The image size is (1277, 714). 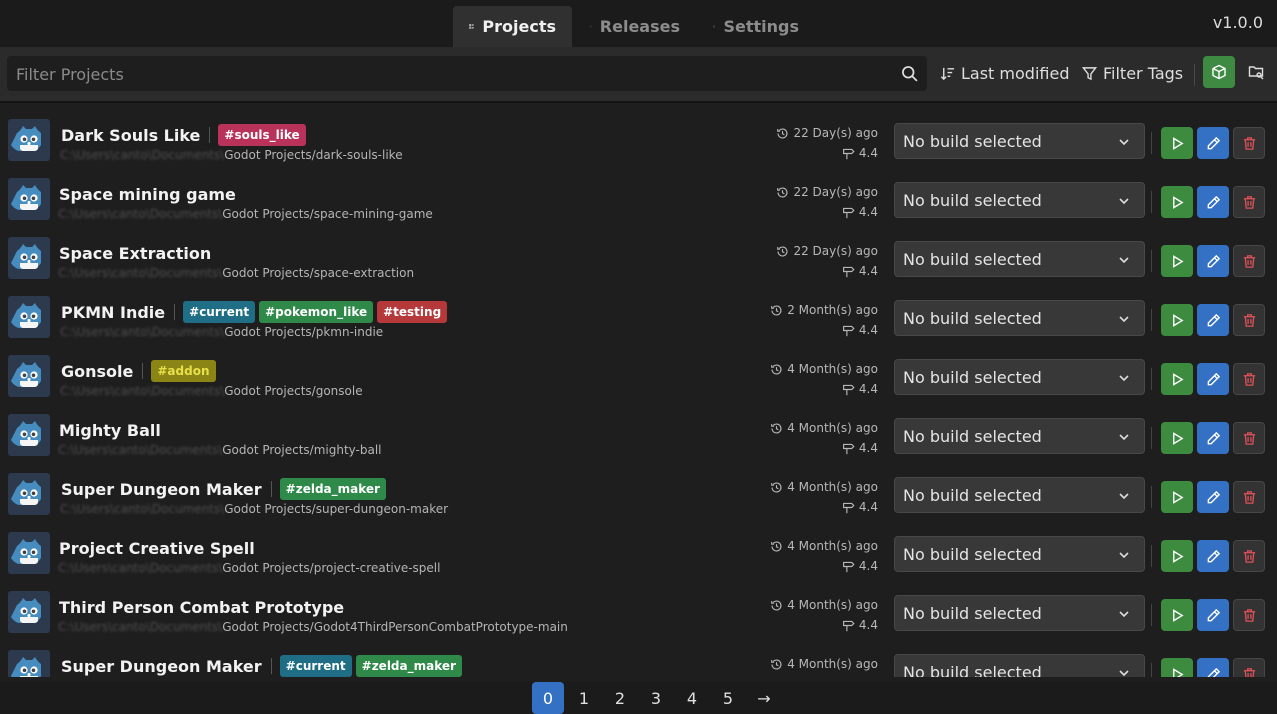 What do you see at coordinates (972, 377) in the screenshot?
I see `build-select-value: No build selected` at bounding box center [972, 377].